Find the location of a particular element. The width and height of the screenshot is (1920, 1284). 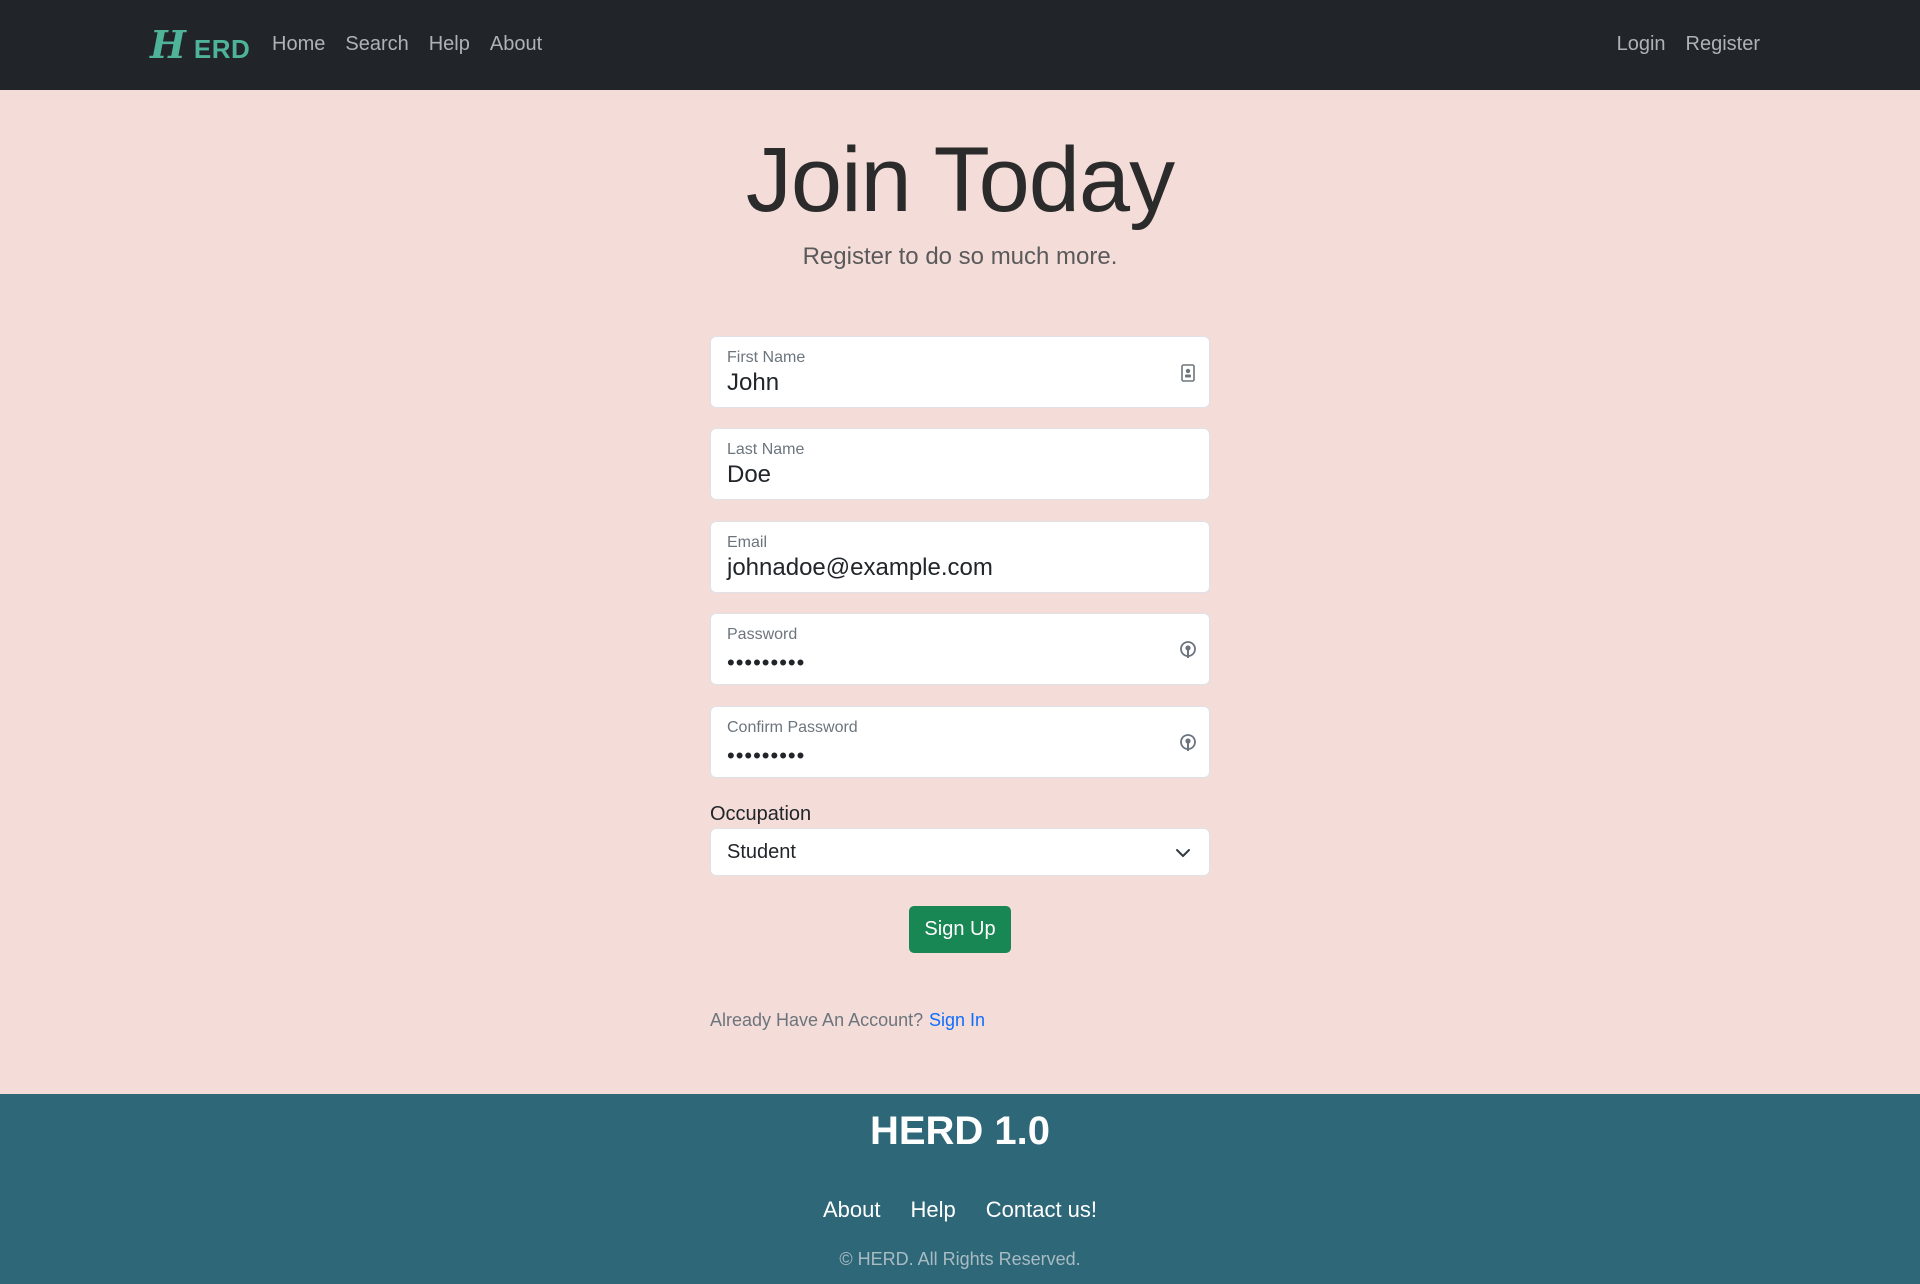

nav-links-right: Login Register is located at coordinates (1688, 44).